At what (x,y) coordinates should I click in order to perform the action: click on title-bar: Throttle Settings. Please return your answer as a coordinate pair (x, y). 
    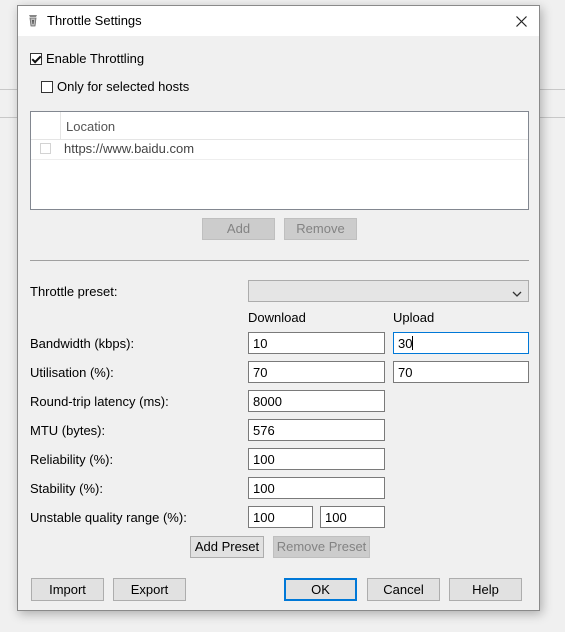
    Looking at the image, I should click on (278, 21).